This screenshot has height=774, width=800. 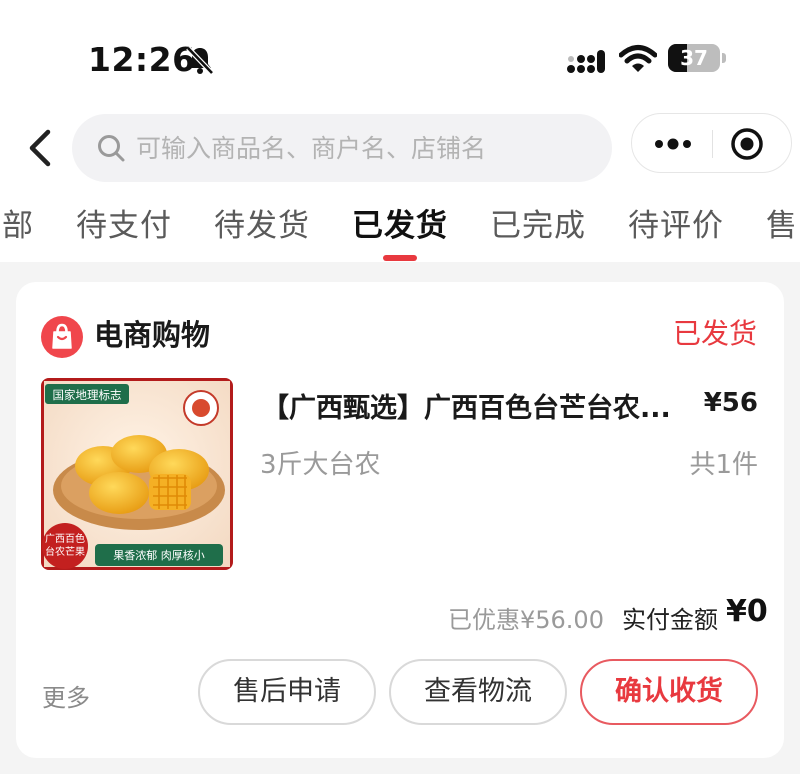 What do you see at coordinates (670, 620) in the screenshot?
I see `paid-label: 实付金额` at bounding box center [670, 620].